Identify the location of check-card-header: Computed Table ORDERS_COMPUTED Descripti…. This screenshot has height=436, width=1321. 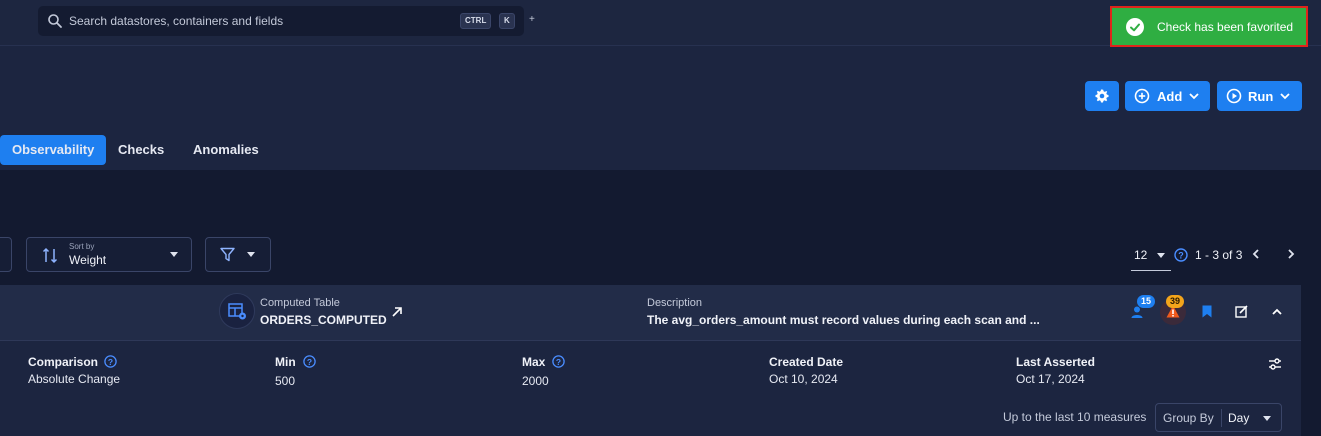
(650, 313).